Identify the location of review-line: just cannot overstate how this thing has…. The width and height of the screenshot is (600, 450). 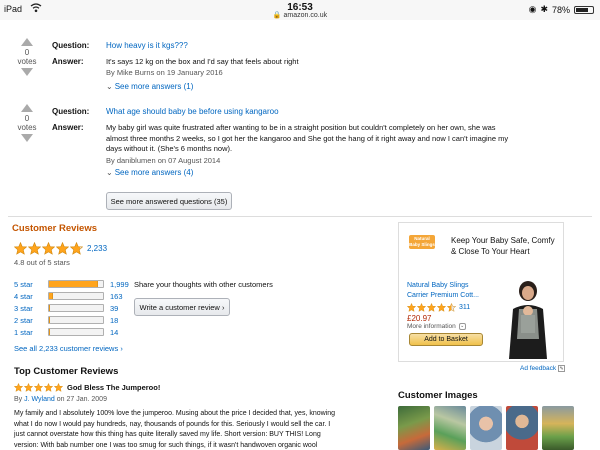
(167, 434).